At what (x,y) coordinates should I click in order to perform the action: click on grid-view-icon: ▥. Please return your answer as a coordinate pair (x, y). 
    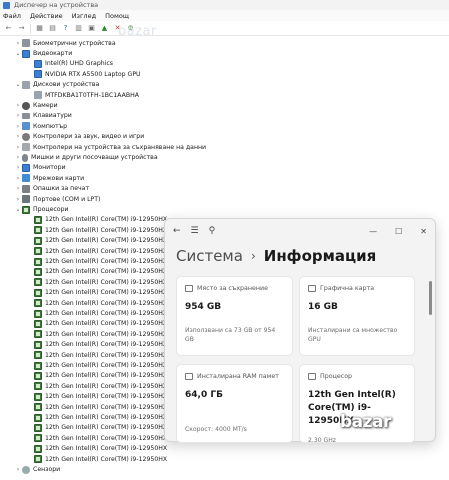
    Looking at the image, I should click on (78, 28).